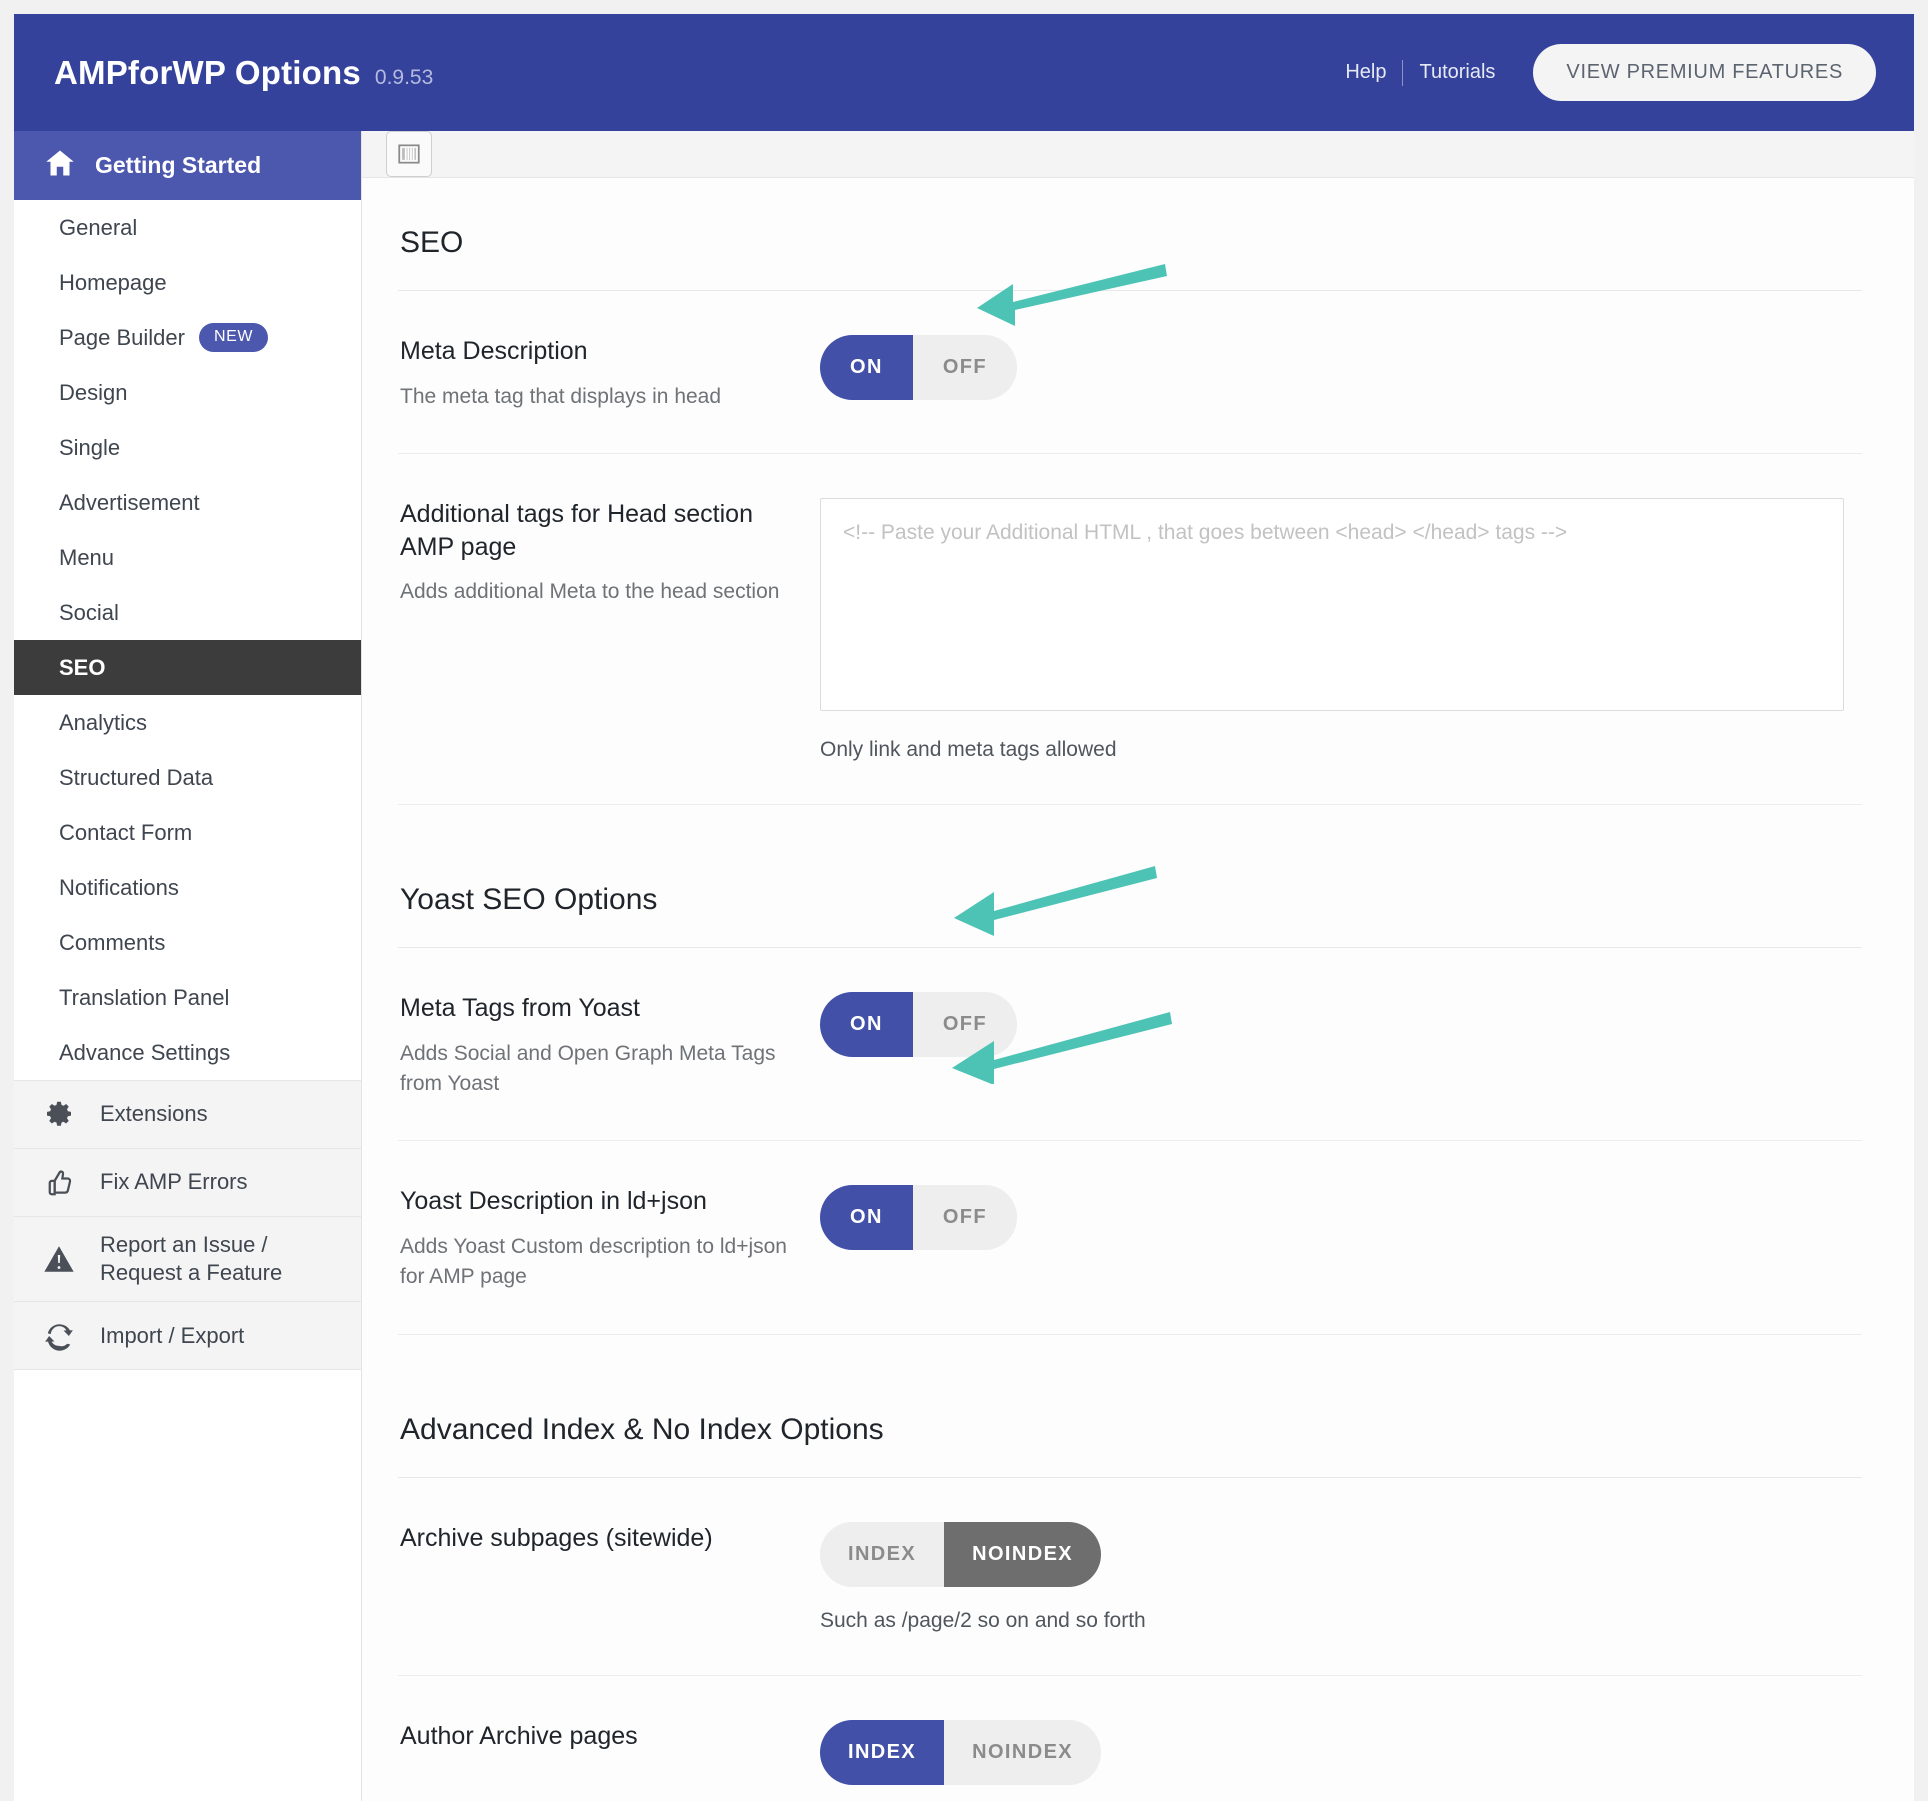 Image resolution: width=1928 pixels, height=1801 pixels. What do you see at coordinates (60, 165) in the screenshot?
I see `home-icon` at bounding box center [60, 165].